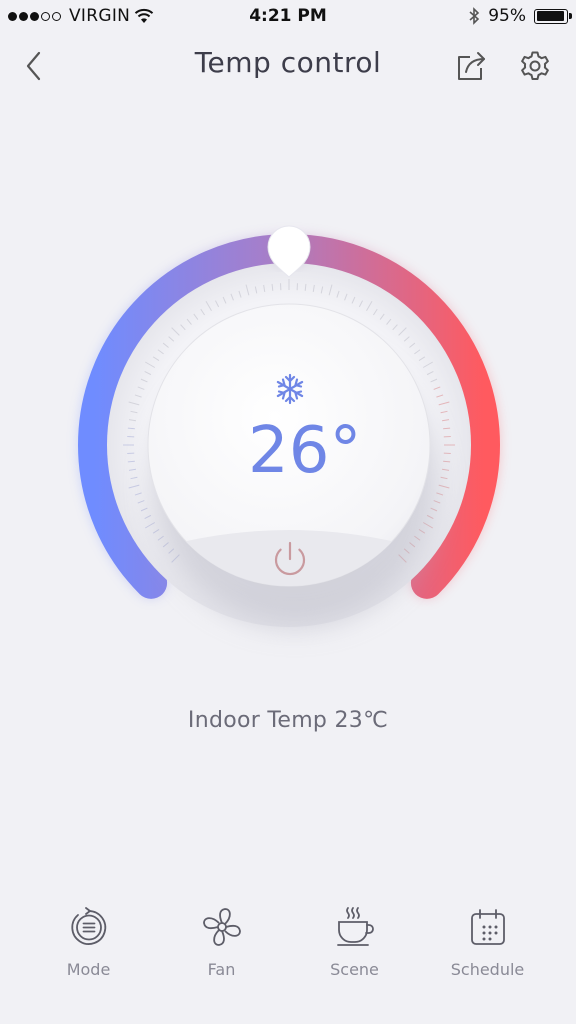  Describe the element at coordinates (487, 969) in the screenshot. I see `tab-schedule-label: Schedule` at that location.